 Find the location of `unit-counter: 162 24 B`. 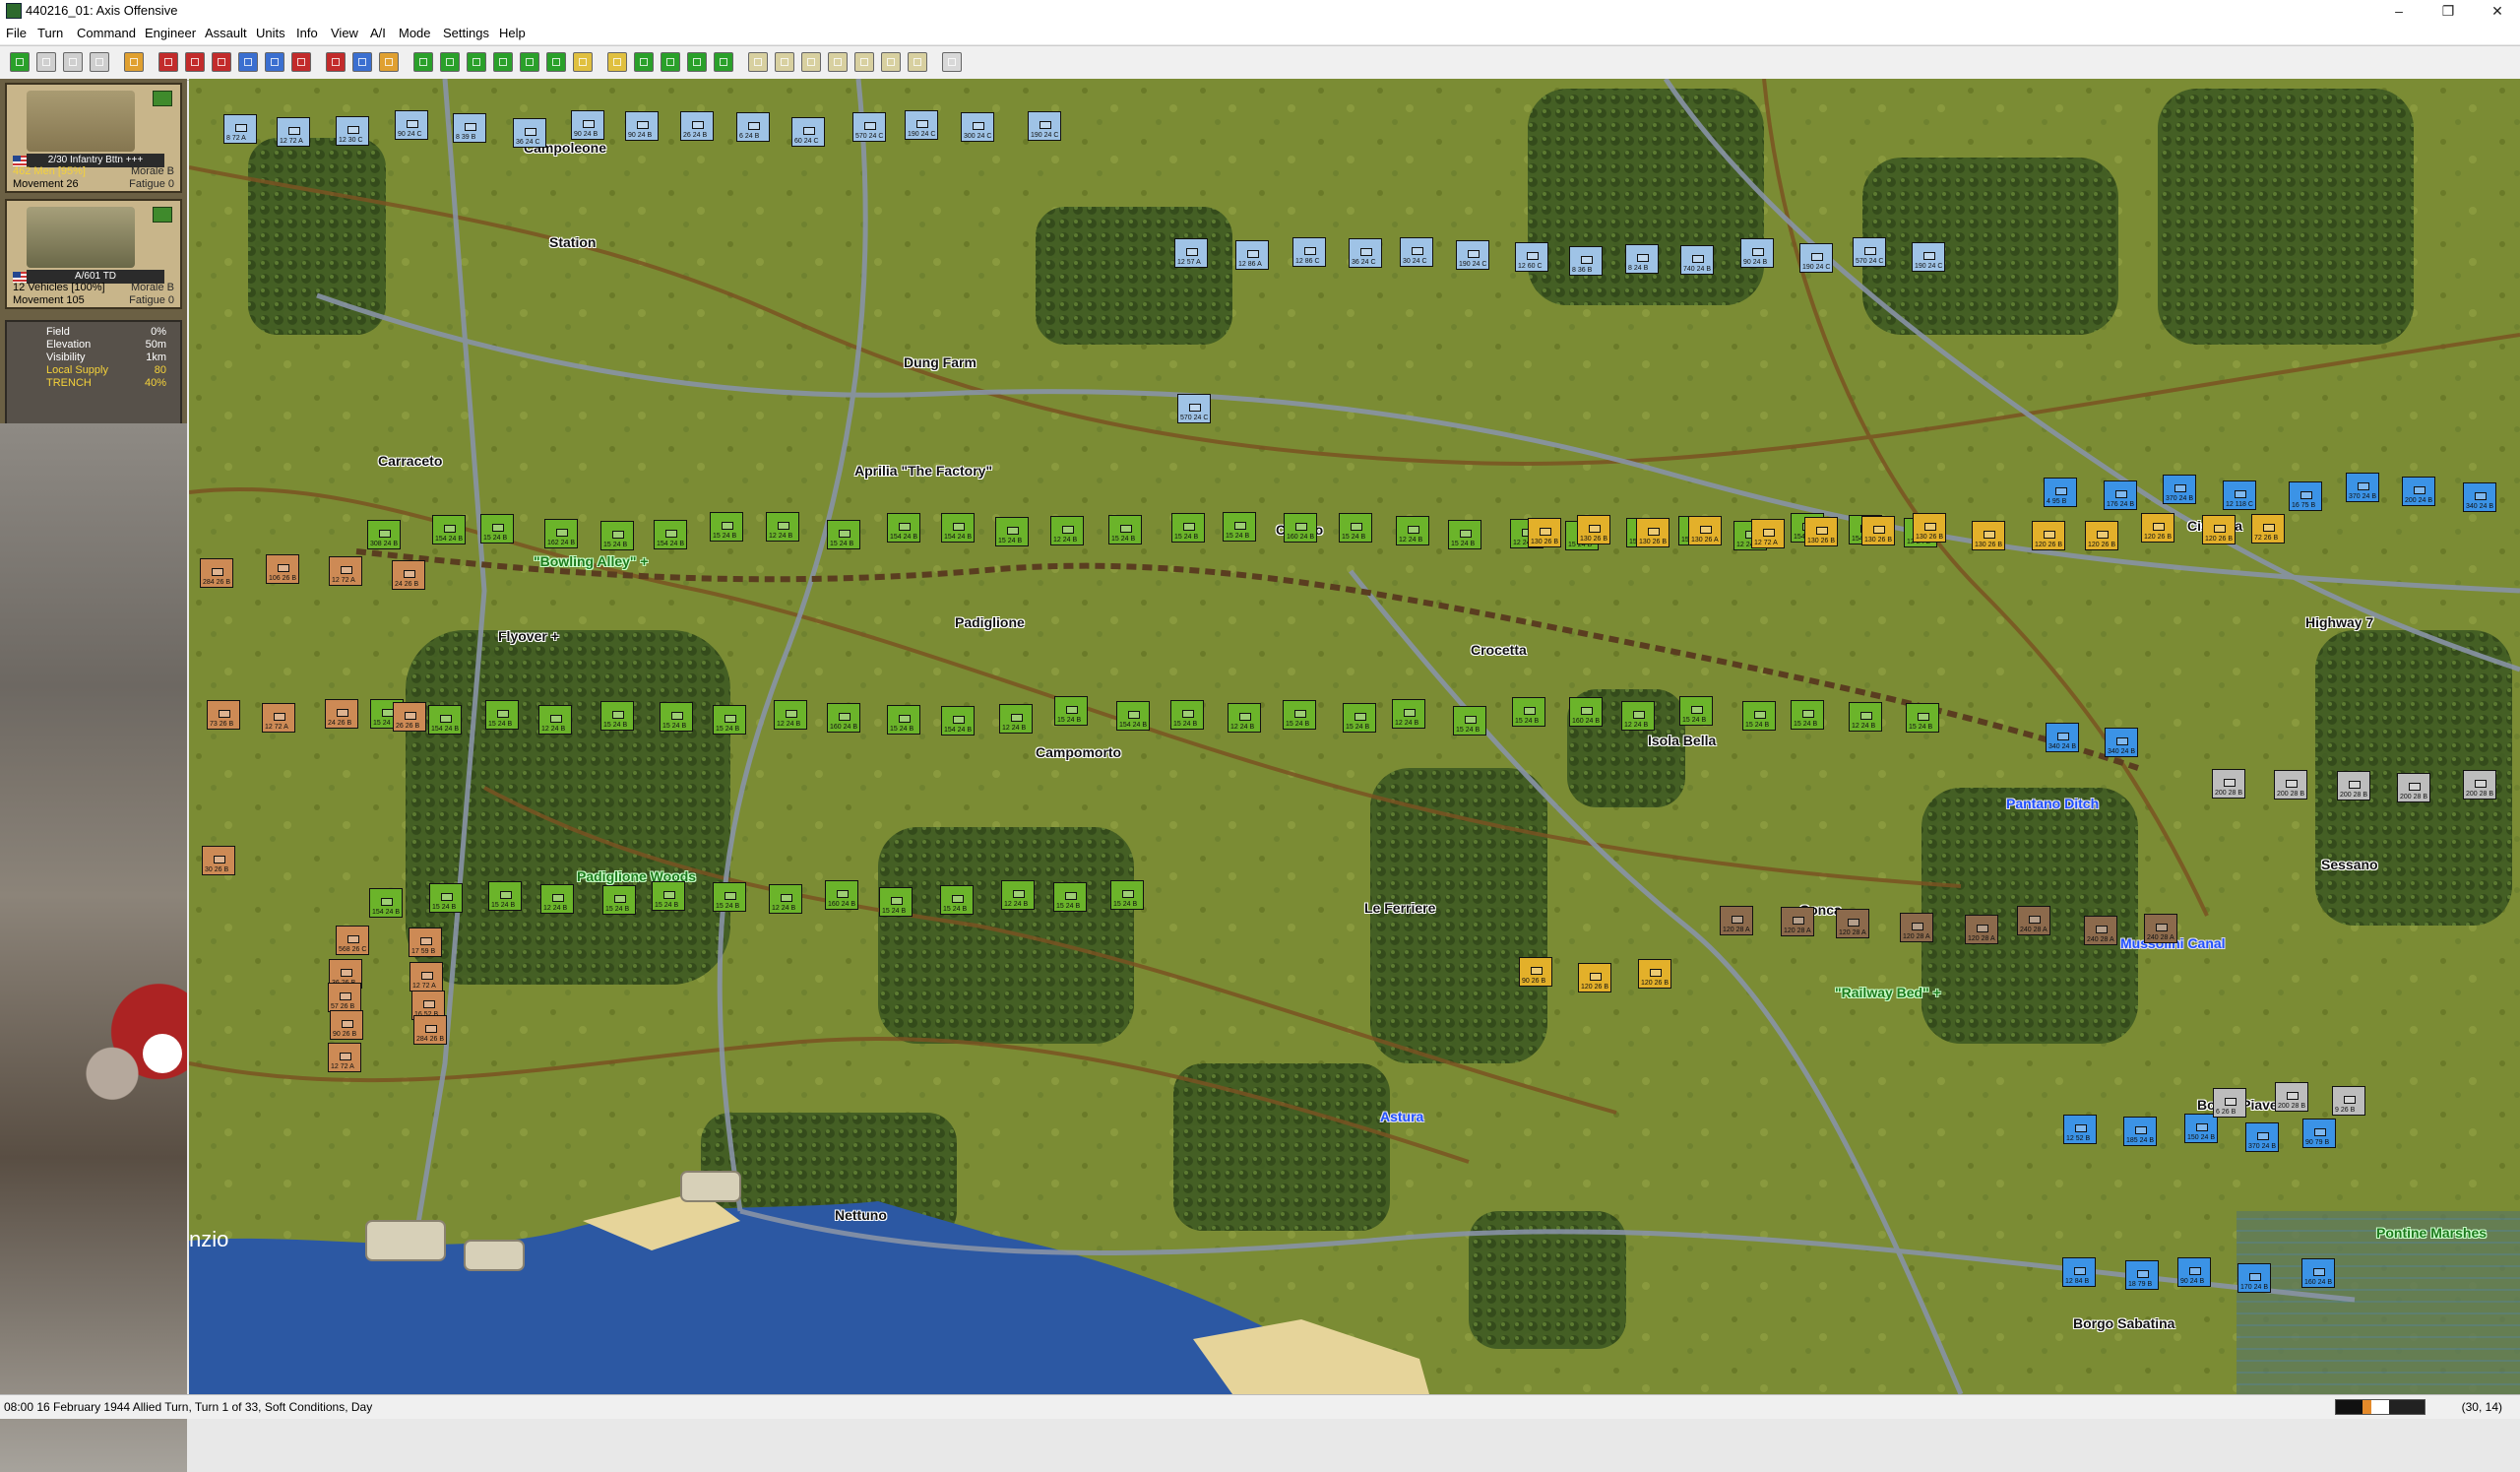

unit-counter: 162 24 B is located at coordinates (561, 533).